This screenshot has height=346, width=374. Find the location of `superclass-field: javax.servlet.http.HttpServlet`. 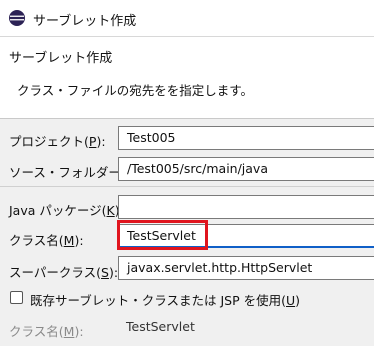

superclass-field: javax.servlet.http.HttpServlet is located at coordinates (246, 268).